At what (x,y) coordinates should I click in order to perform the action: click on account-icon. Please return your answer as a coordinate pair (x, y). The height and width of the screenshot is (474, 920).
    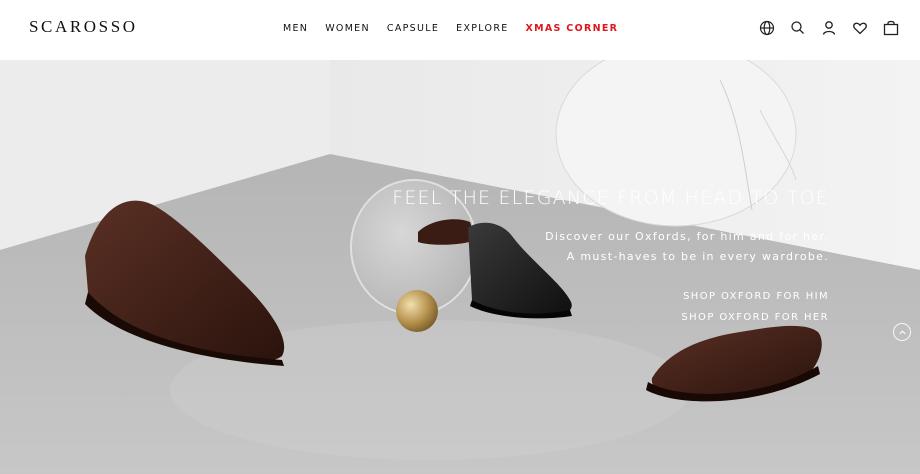
    Looking at the image, I should click on (829, 28).